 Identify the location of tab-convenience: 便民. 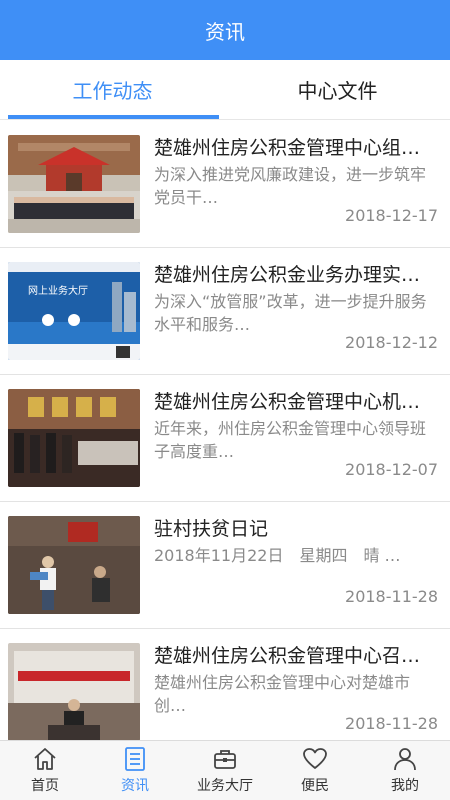
(315, 770).